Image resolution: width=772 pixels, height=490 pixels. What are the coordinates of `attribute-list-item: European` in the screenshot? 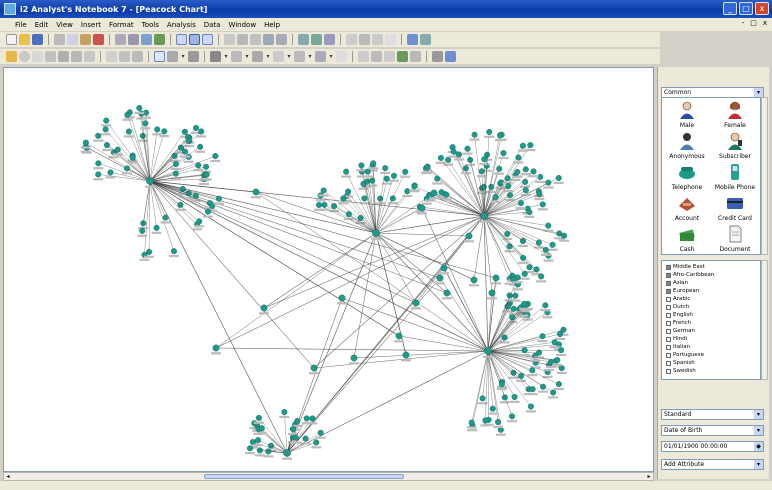 It's located at (713, 291).